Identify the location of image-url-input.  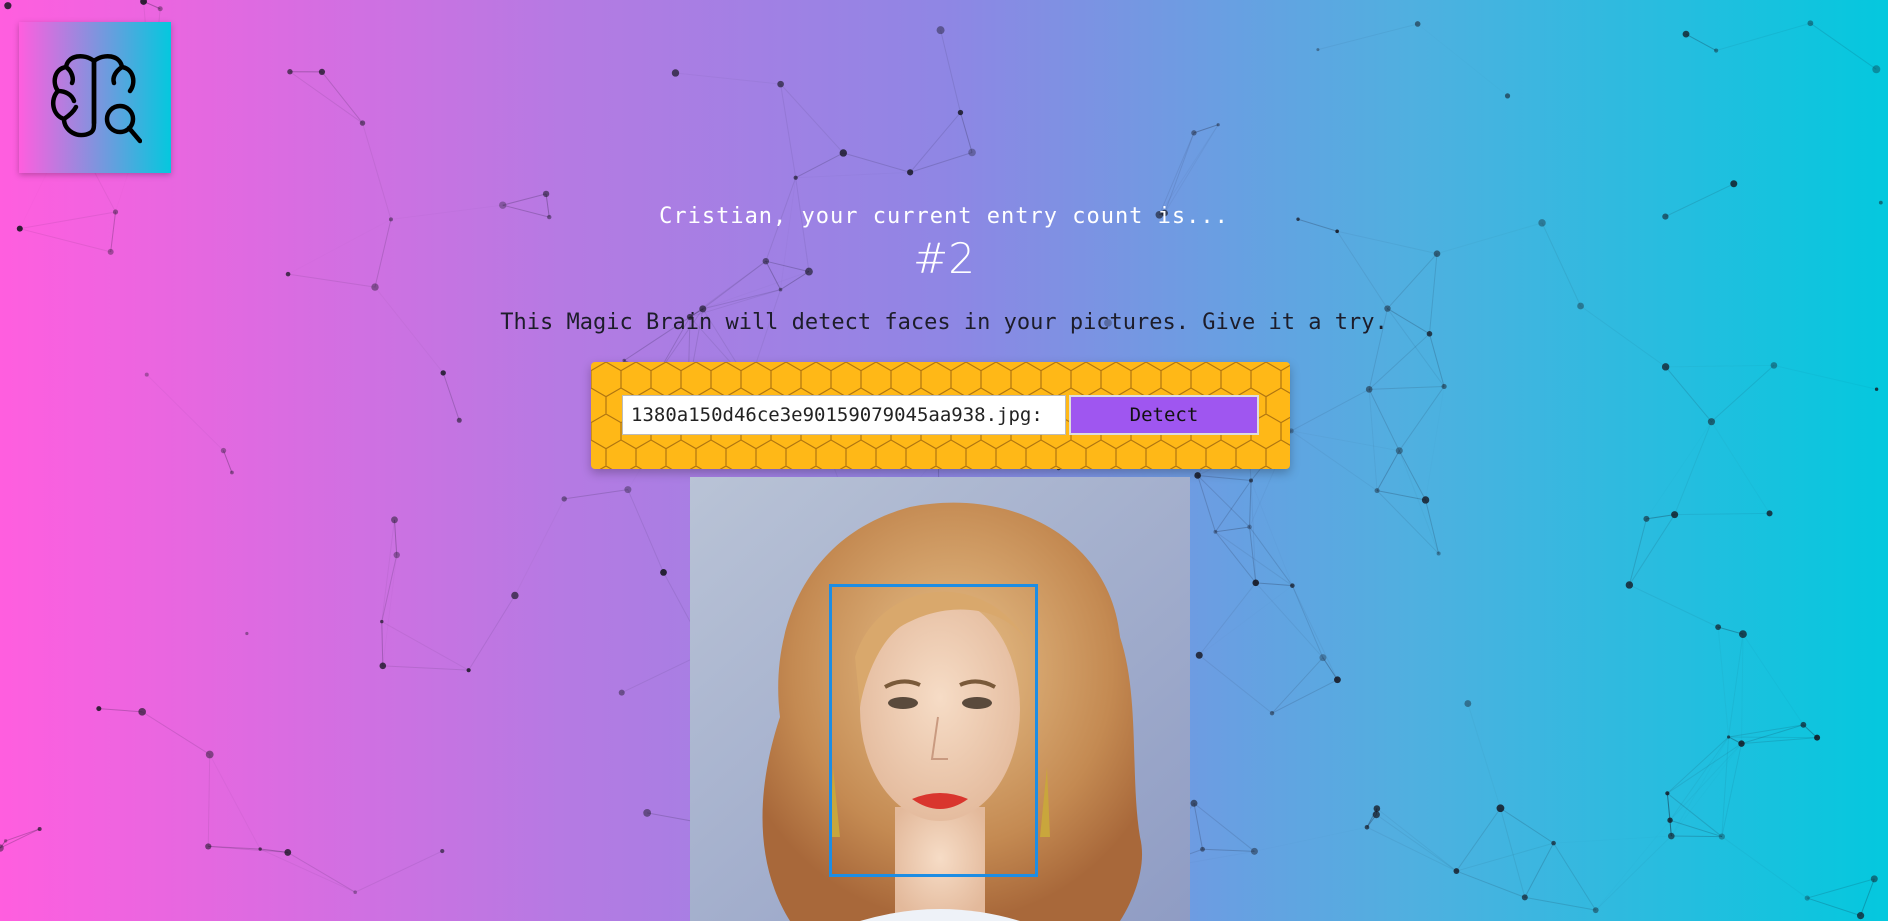
(844, 415).